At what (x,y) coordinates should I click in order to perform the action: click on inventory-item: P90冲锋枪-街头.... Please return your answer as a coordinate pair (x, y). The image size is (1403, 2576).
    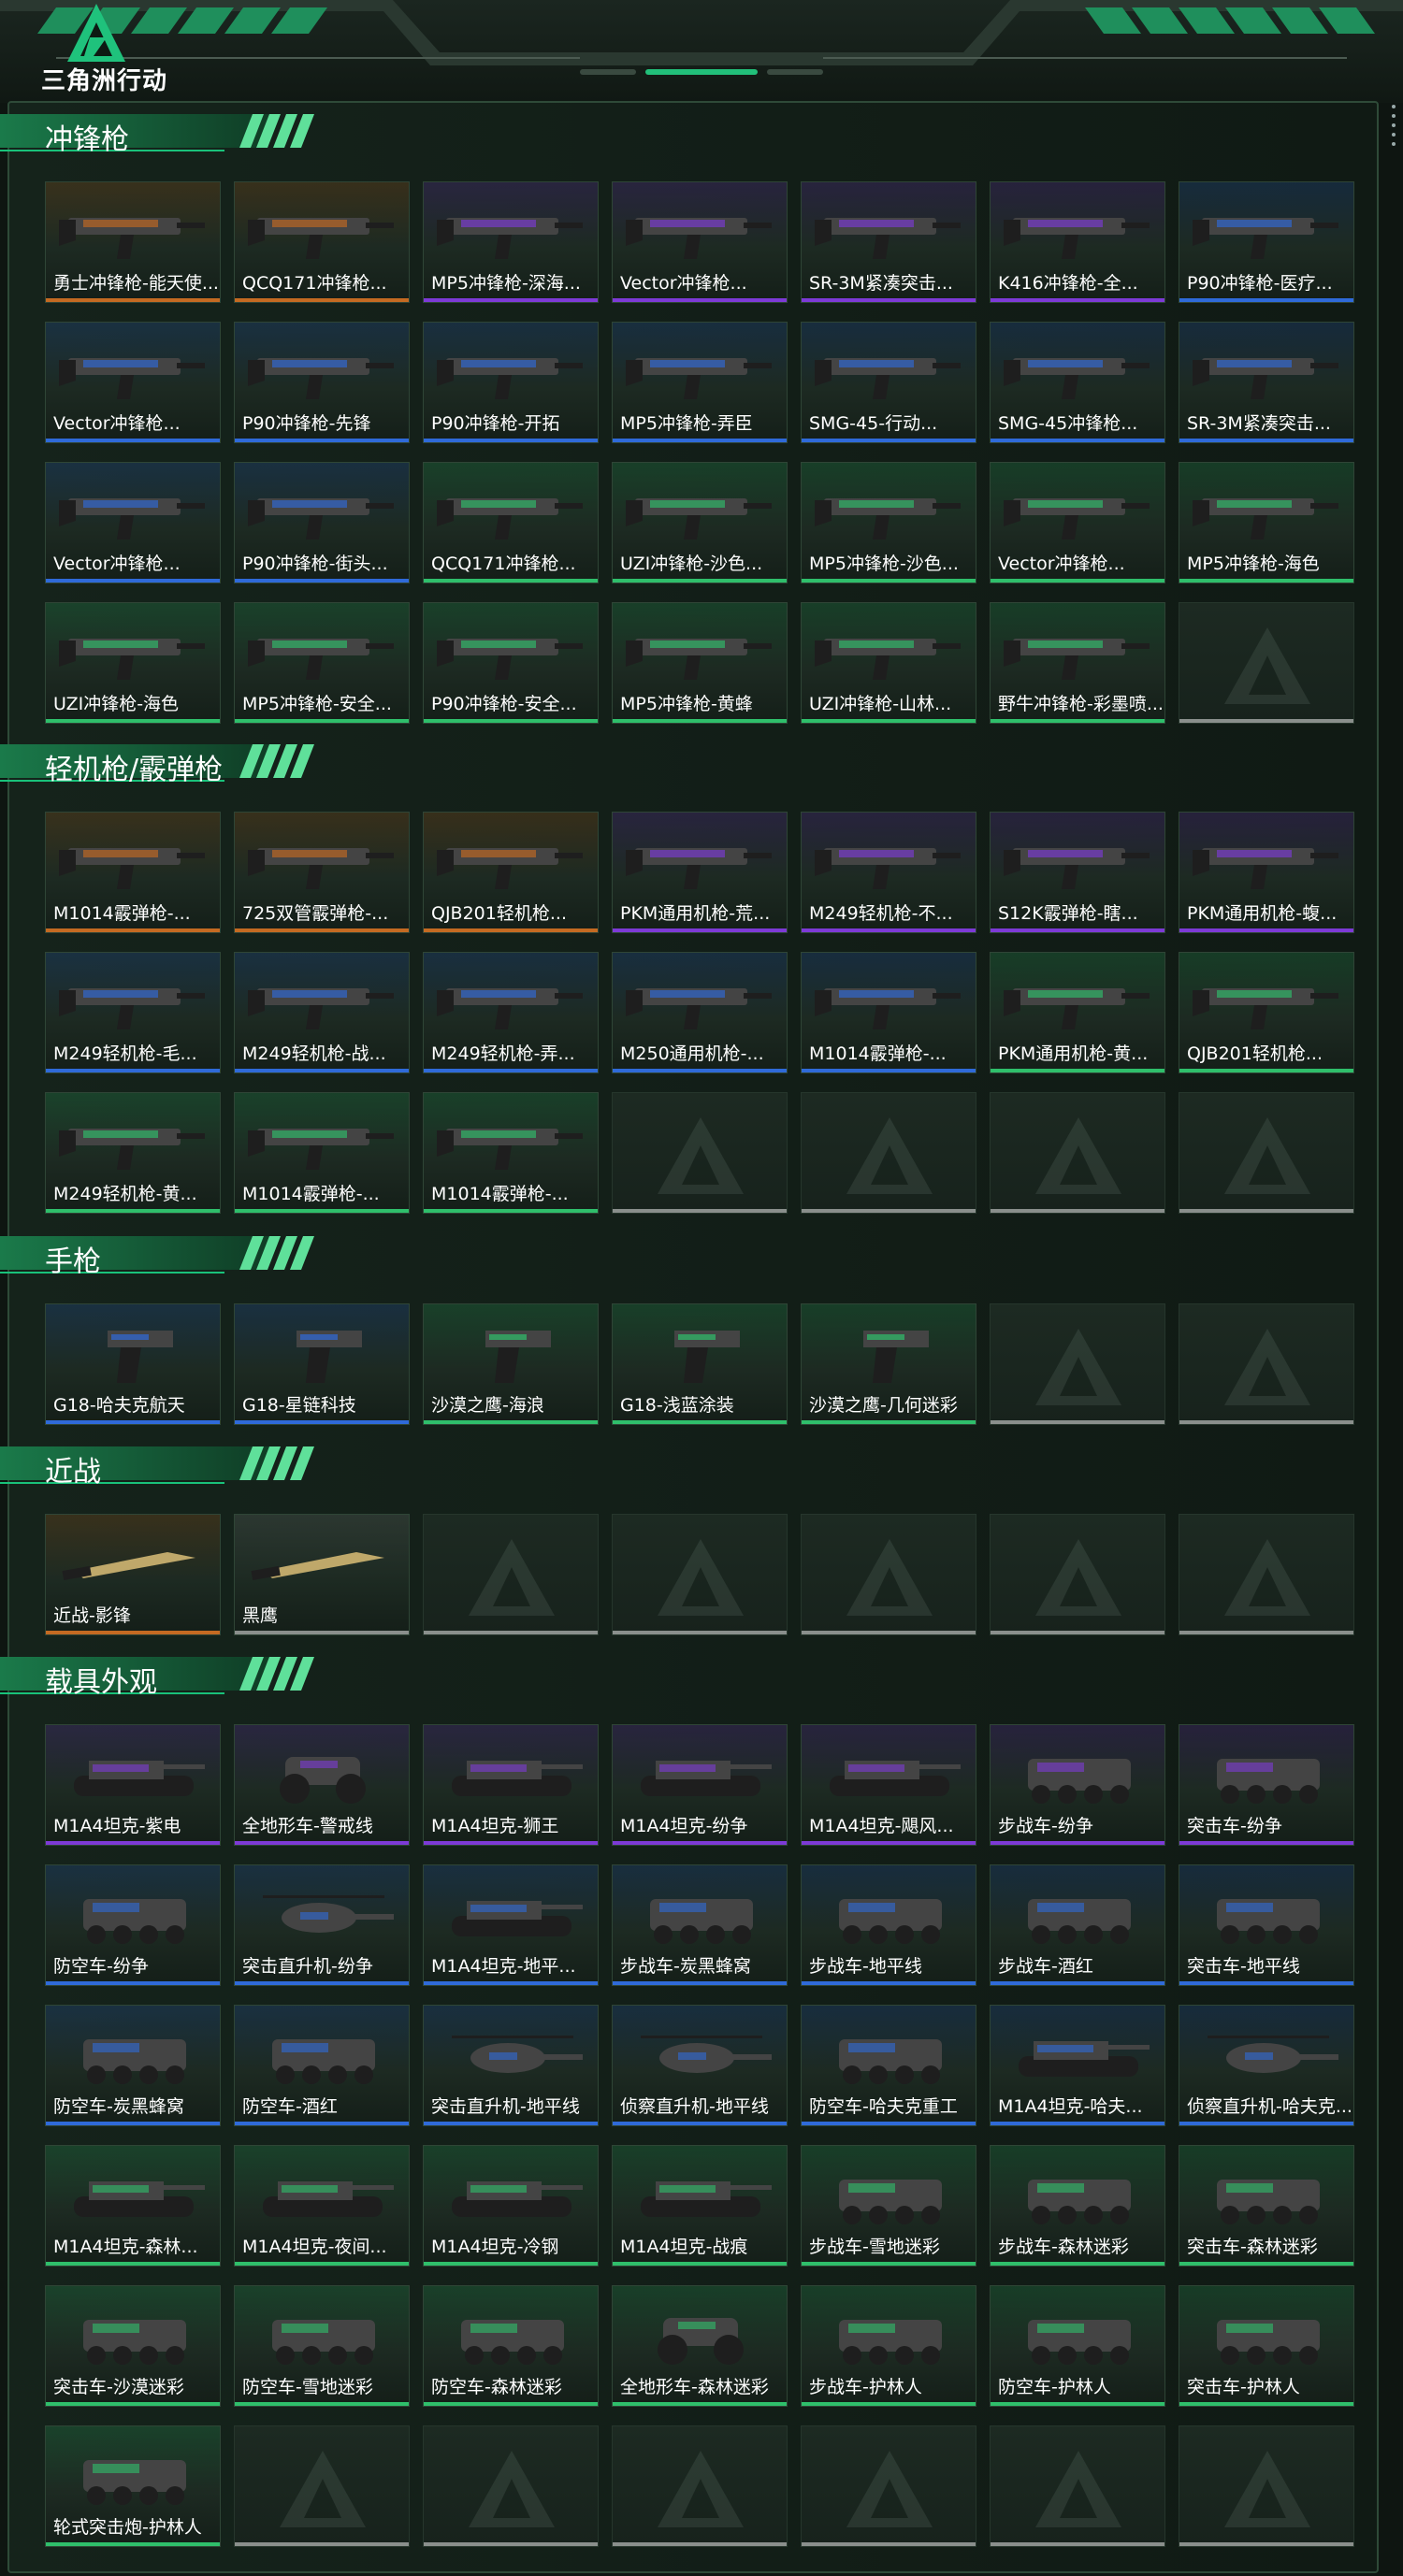
    Looking at the image, I should click on (322, 522).